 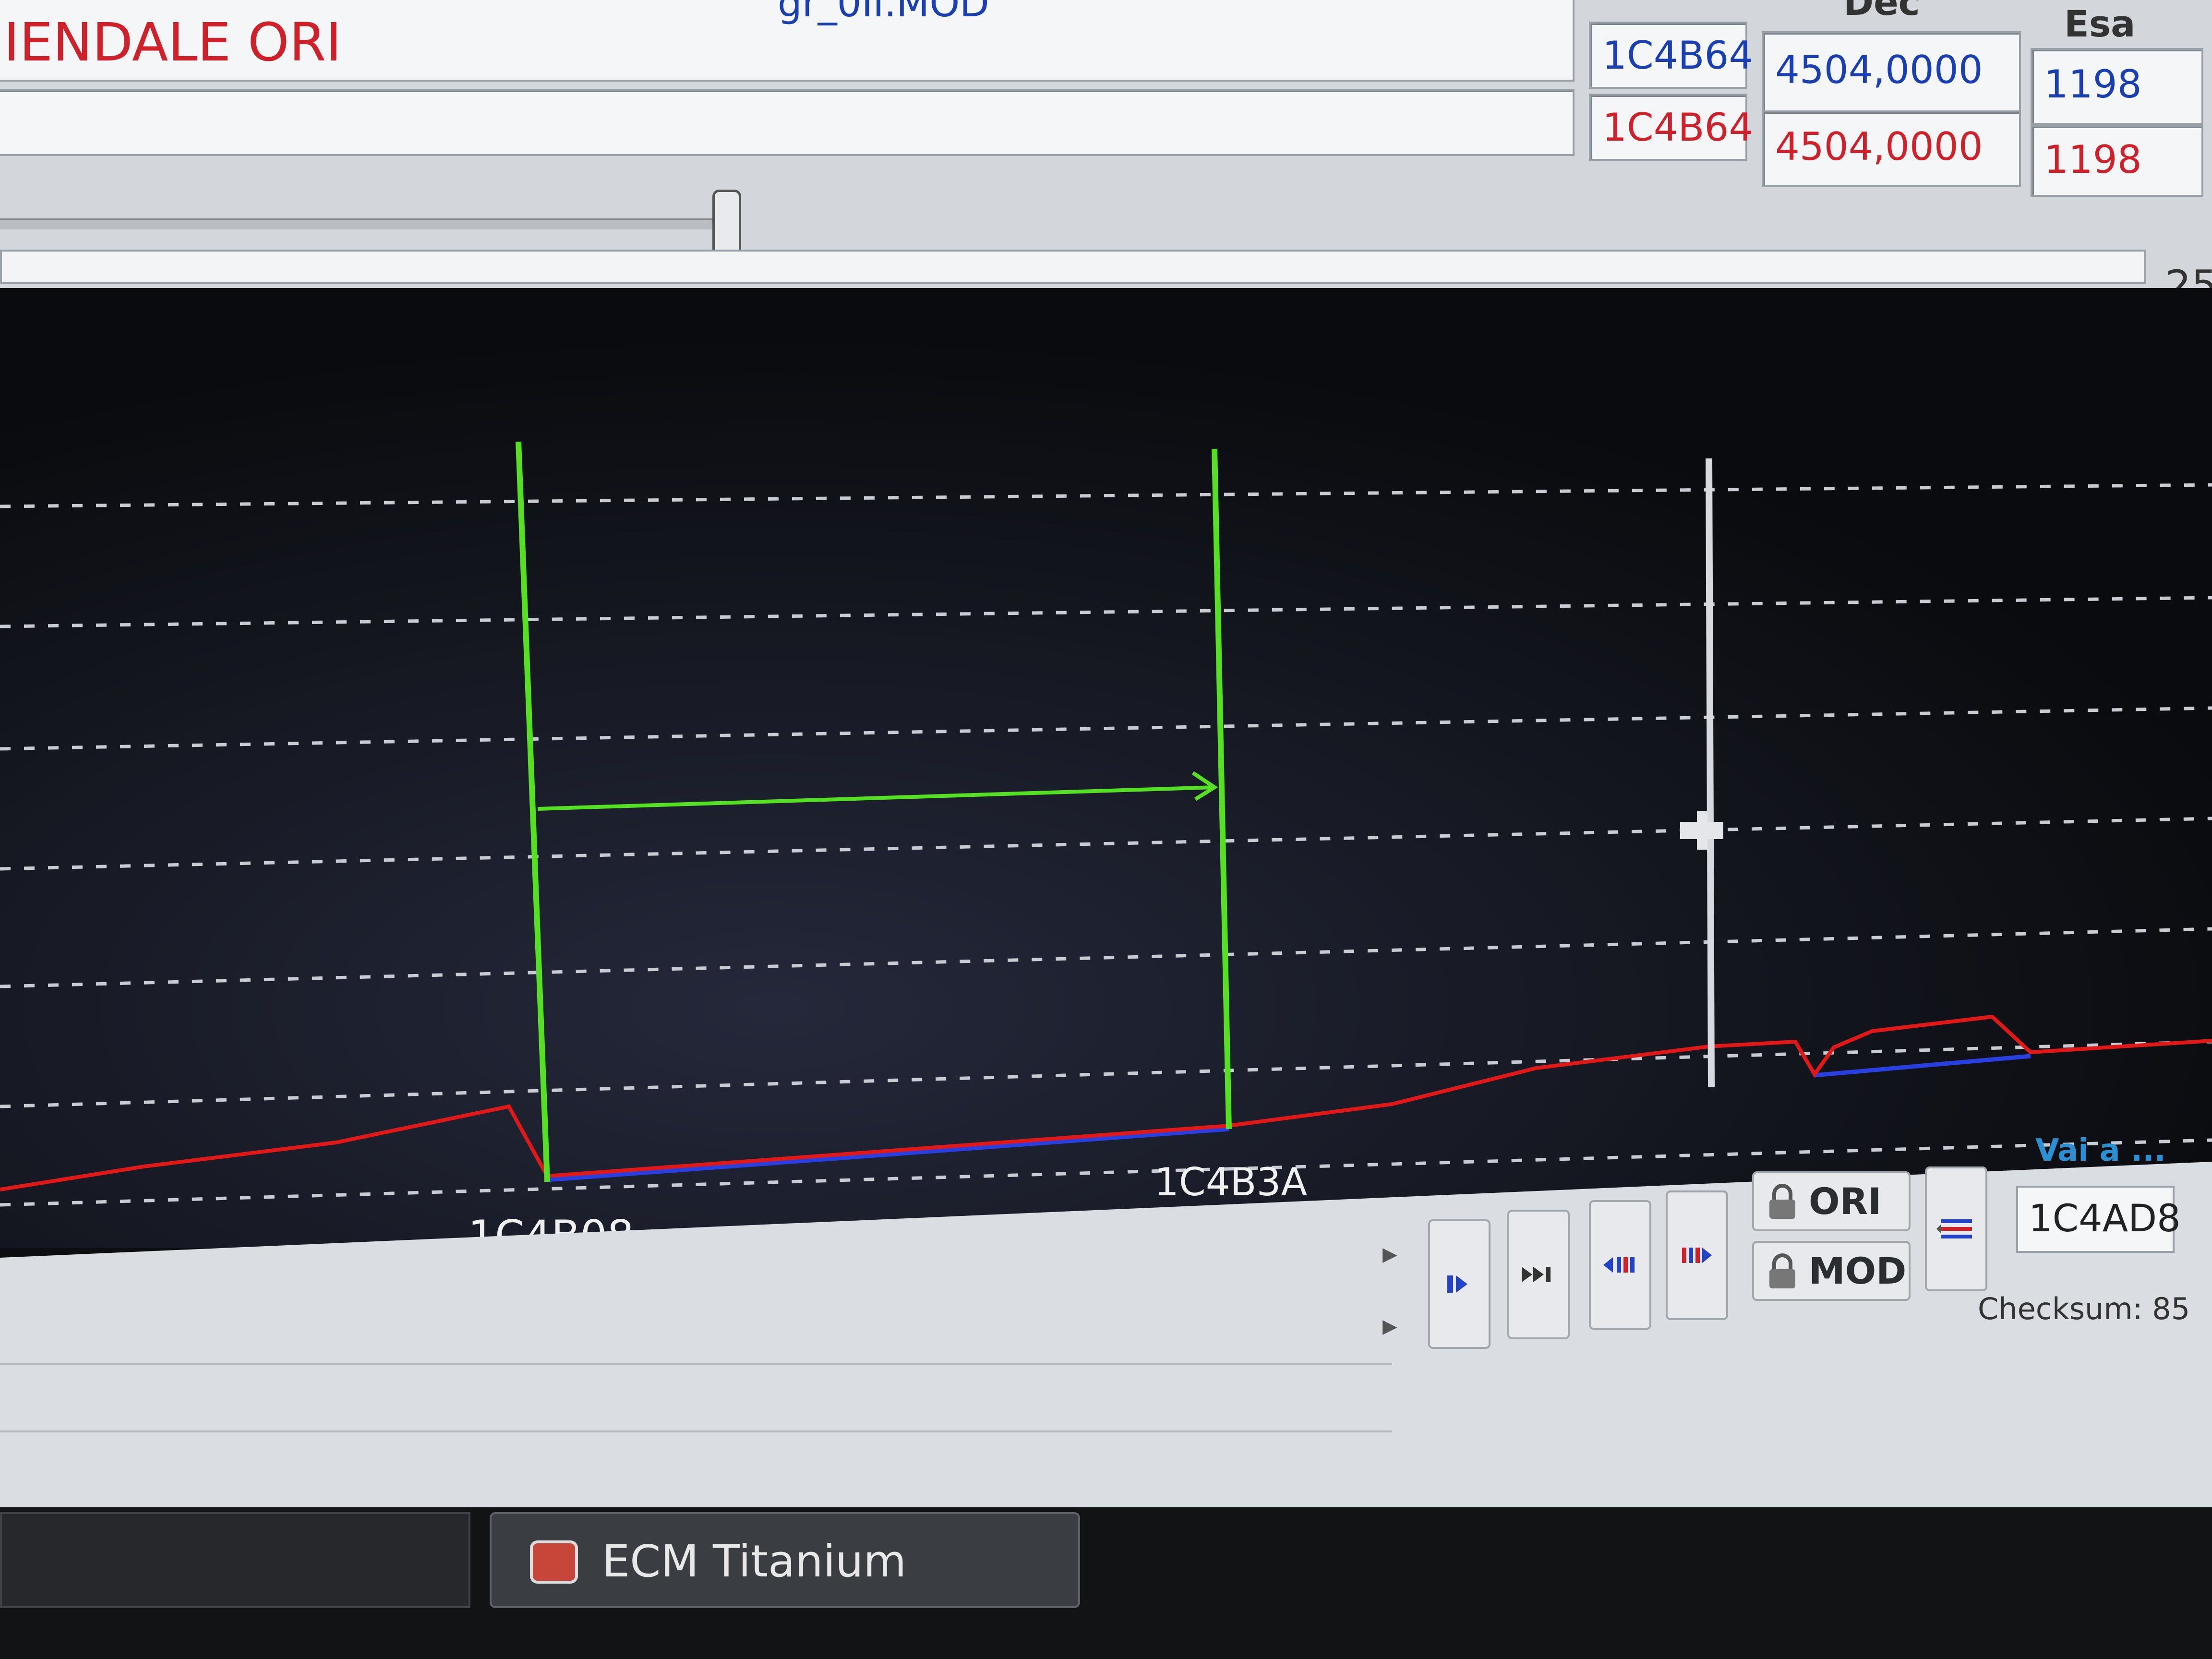 What do you see at coordinates (1702, 830) in the screenshot?
I see `cursor-handle-v` at bounding box center [1702, 830].